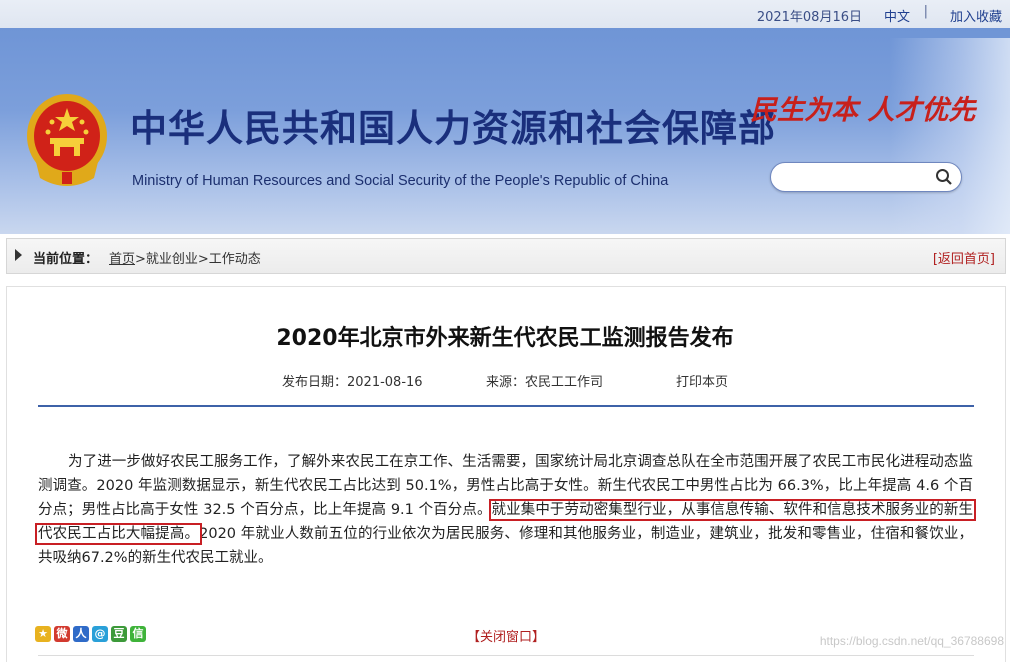 Image resolution: width=1010 pixels, height=662 pixels. I want to click on close-window-link: 【关闭窗口】, so click(506, 635).